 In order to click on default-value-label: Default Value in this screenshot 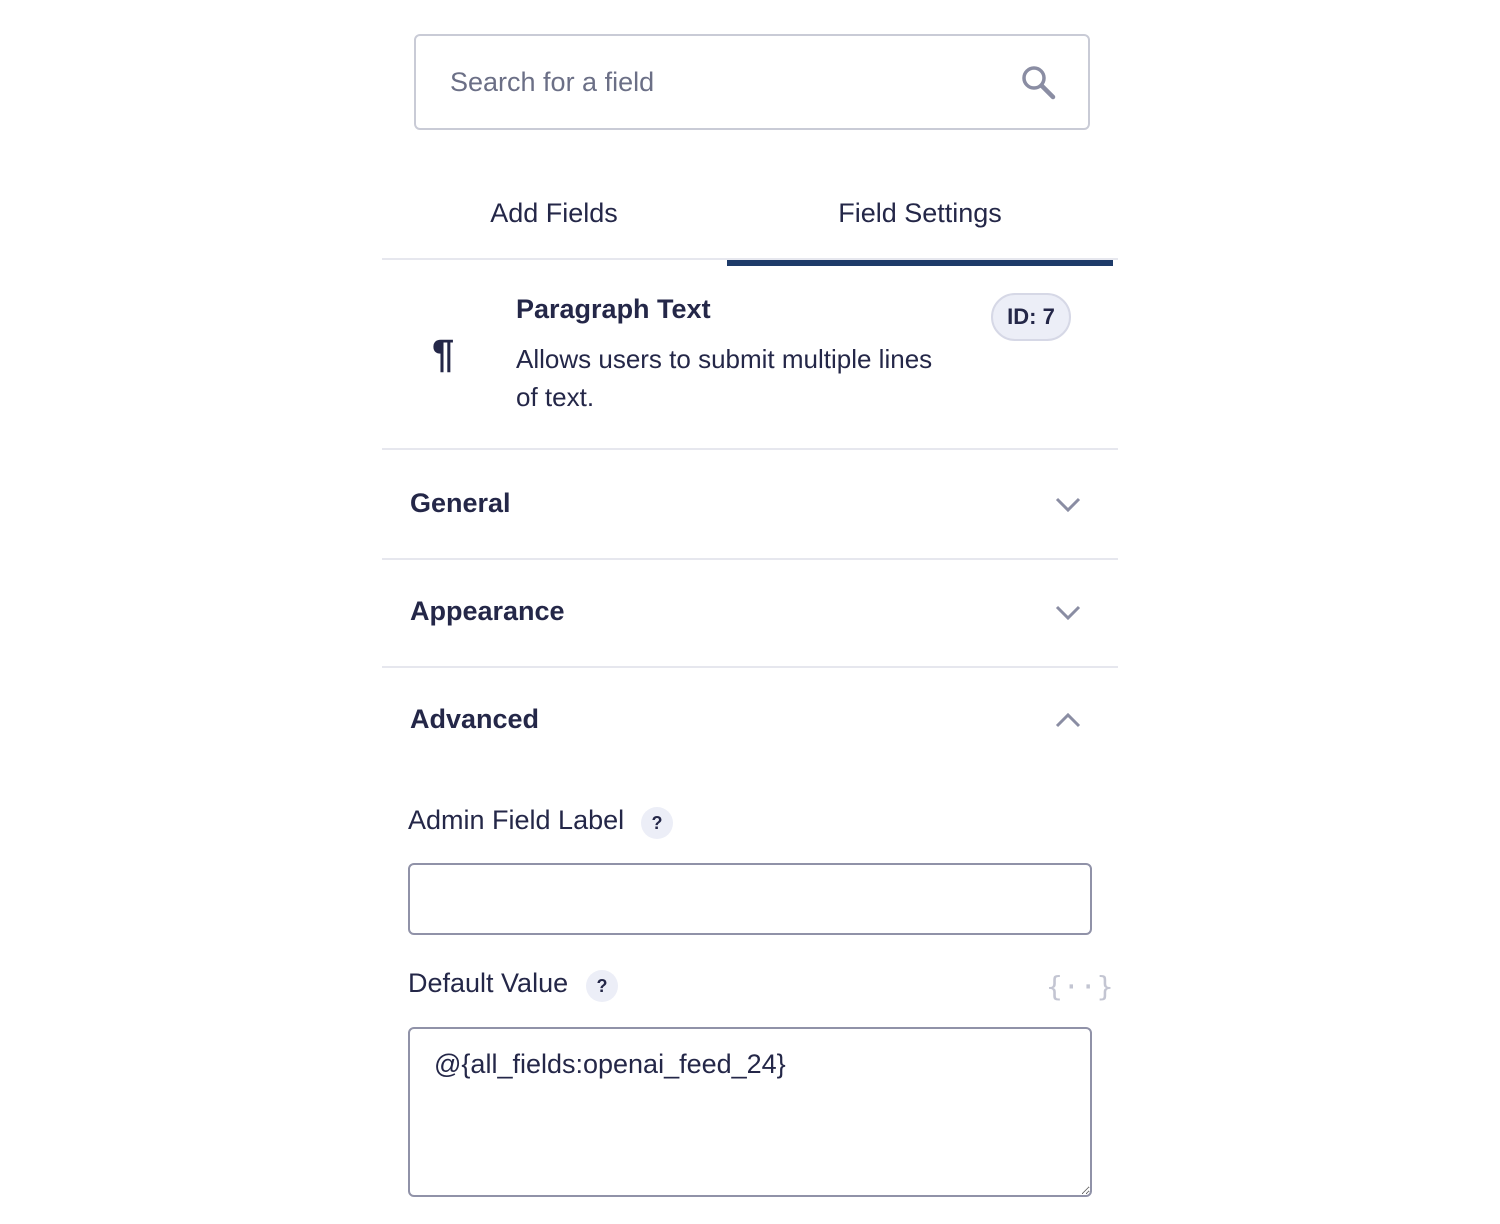, I will do `click(488, 983)`.